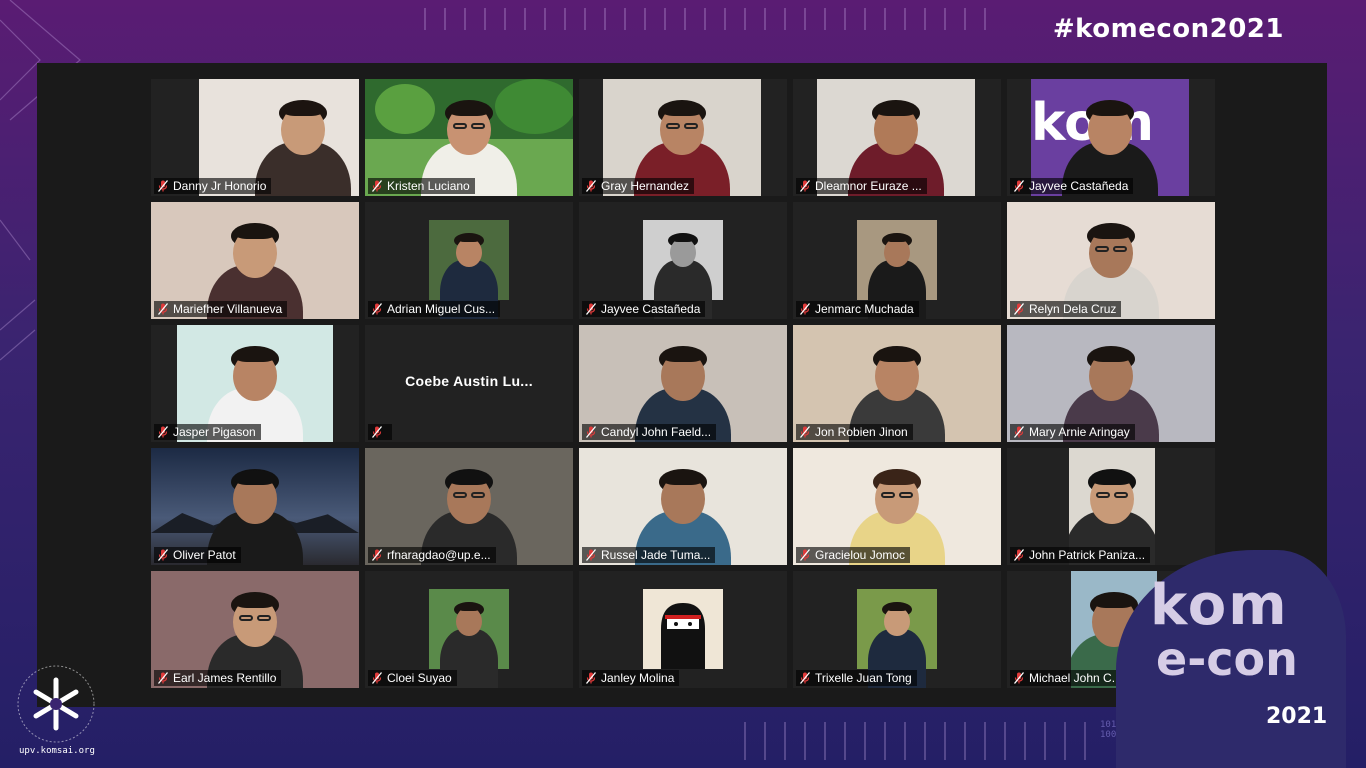  What do you see at coordinates (860, 555) in the screenshot?
I see `participant-name: Gracielou Jomoc` at bounding box center [860, 555].